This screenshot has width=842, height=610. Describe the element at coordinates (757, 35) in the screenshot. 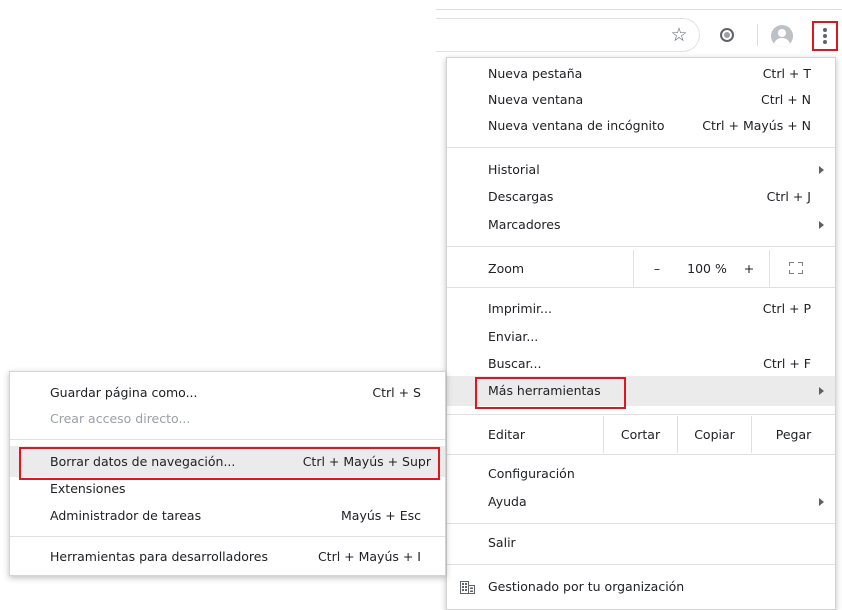

I see `toolbar-separator` at that location.